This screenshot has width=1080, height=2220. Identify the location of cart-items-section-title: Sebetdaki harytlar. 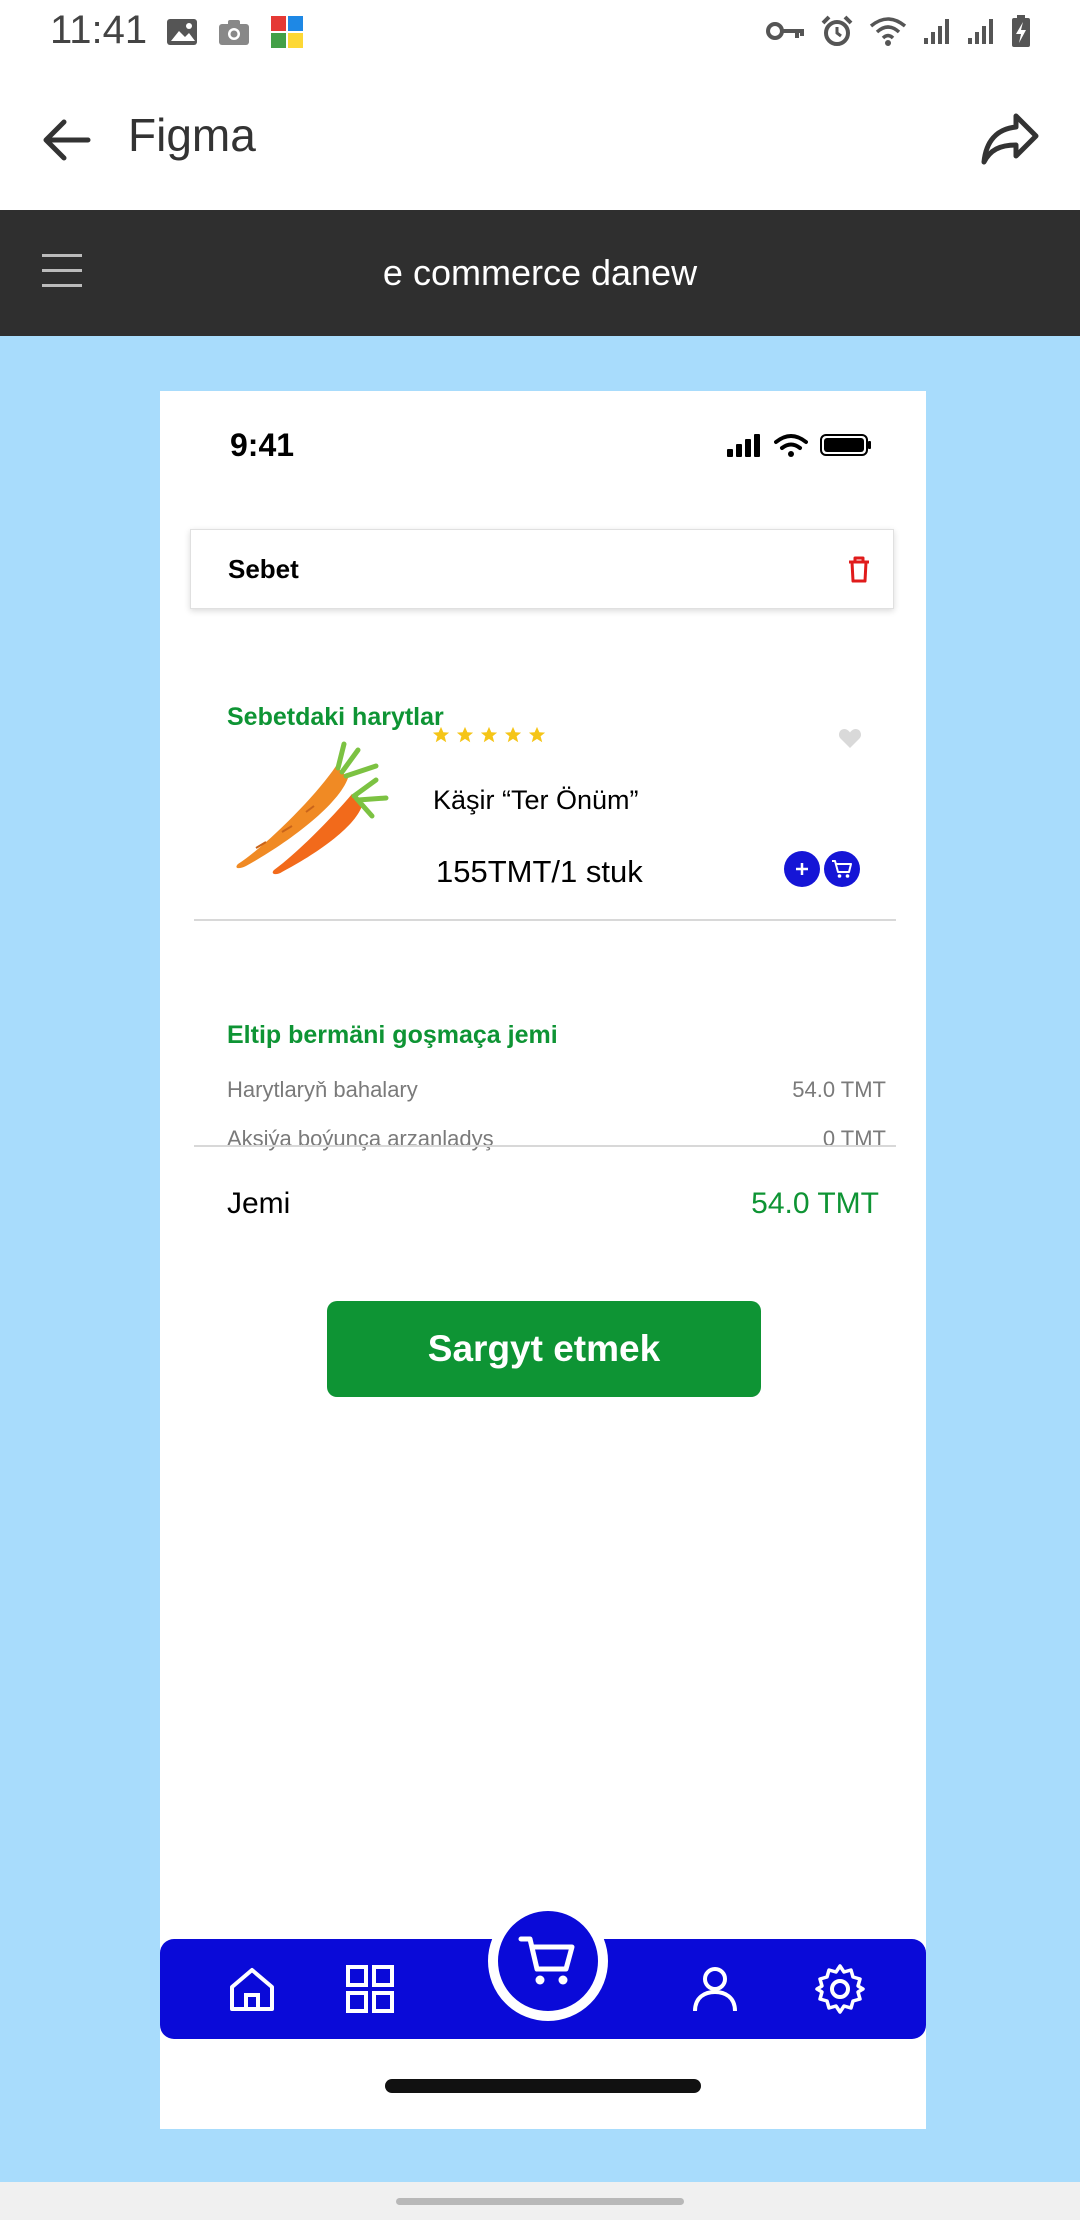
(335, 717).